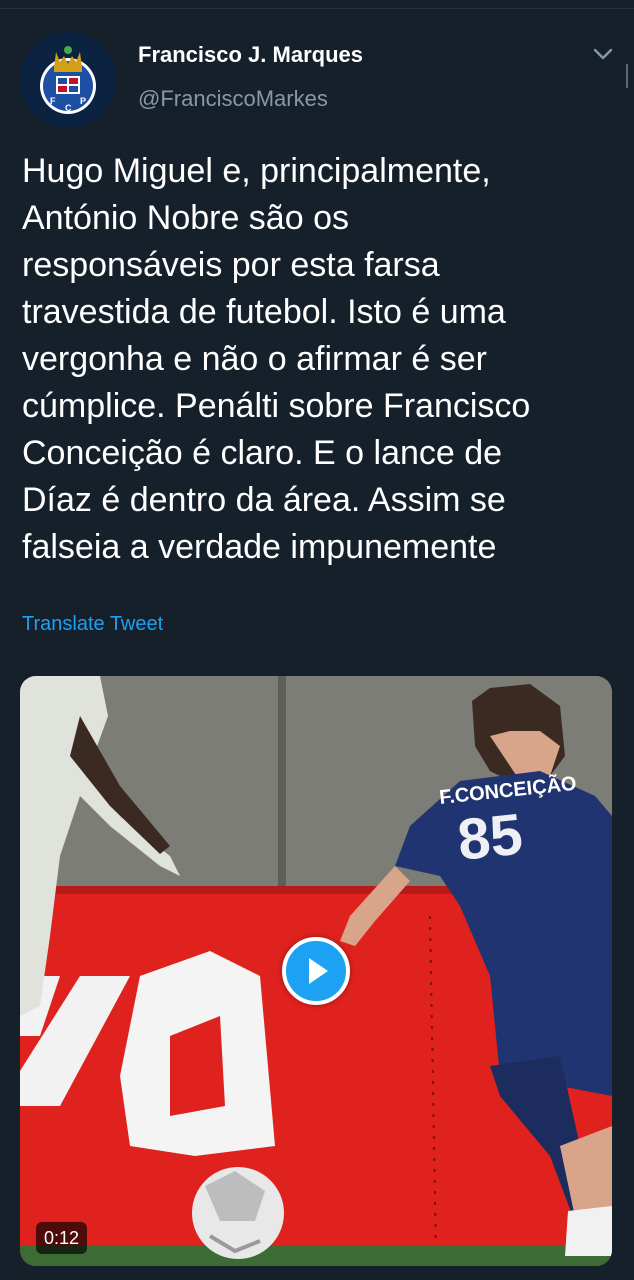 This screenshot has width=634, height=1280. What do you see at coordinates (262, 453) in the screenshot?
I see `tweet-line: Conceição é claro. E o lance de` at bounding box center [262, 453].